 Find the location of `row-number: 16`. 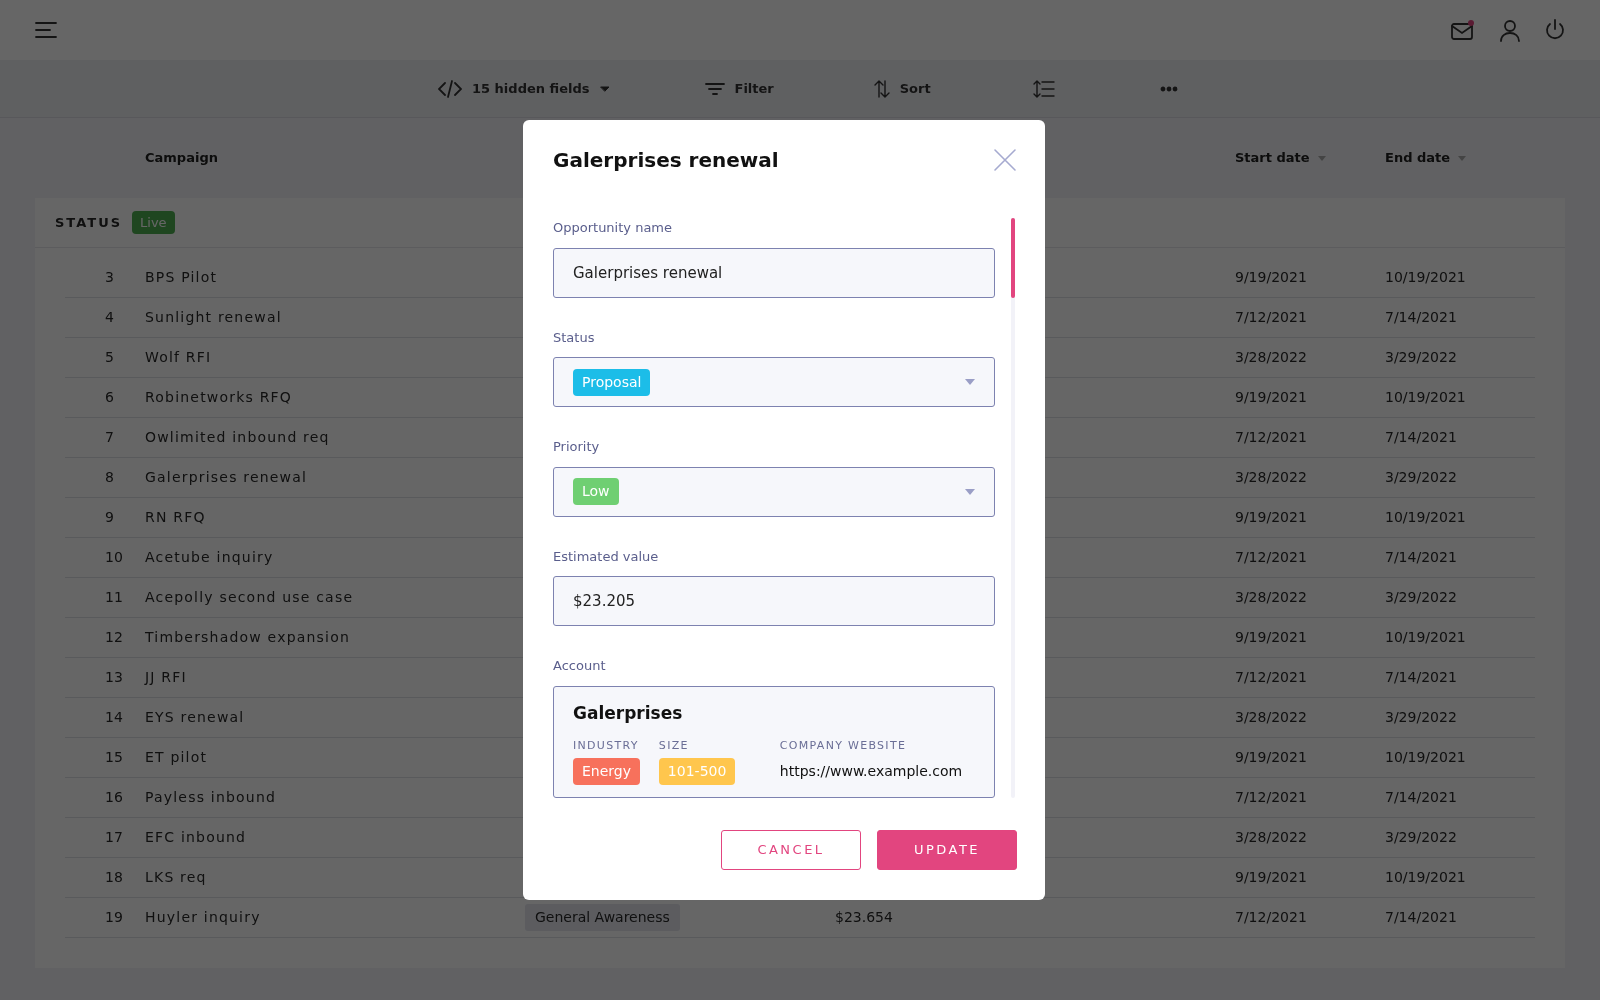

row-number: 16 is located at coordinates (114, 797).